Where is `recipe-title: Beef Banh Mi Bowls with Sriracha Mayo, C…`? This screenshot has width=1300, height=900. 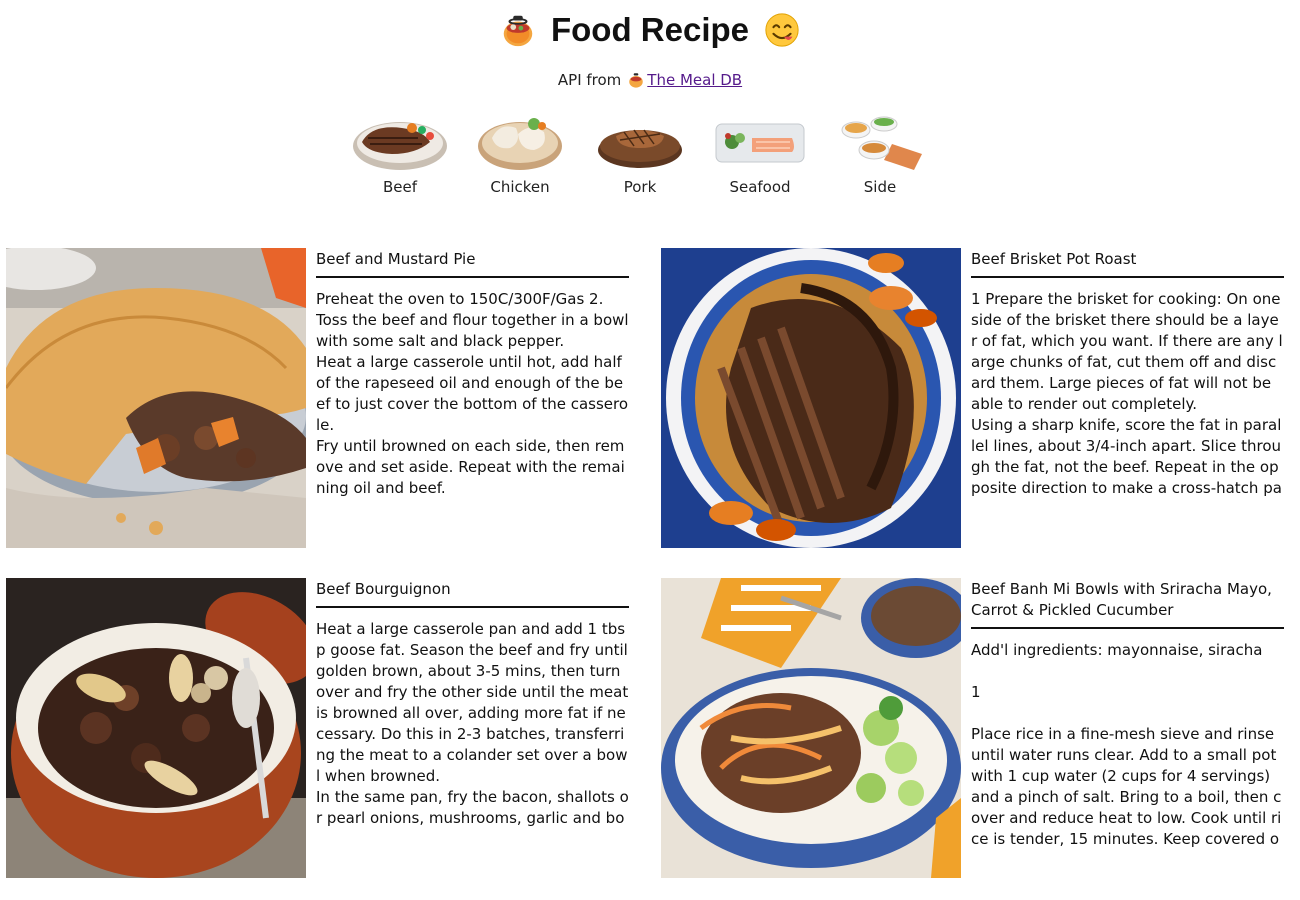
recipe-title: Beef Banh Mi Bowls with Sriracha Mayo, C… is located at coordinates (1127, 603).